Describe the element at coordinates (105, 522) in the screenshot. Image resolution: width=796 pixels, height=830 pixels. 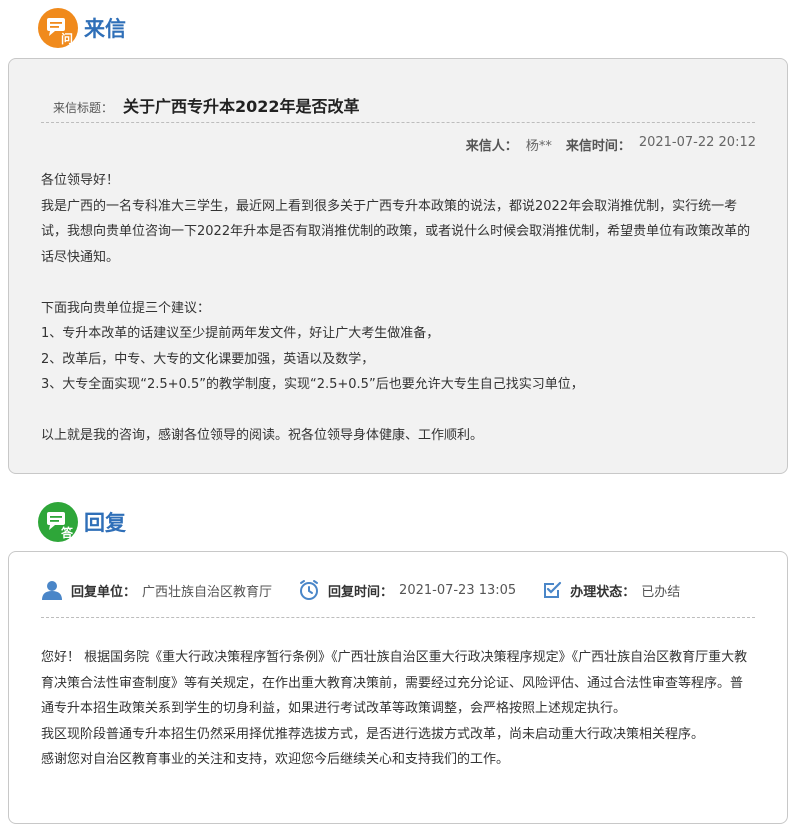
I see `reply-section-title: 回复` at that location.